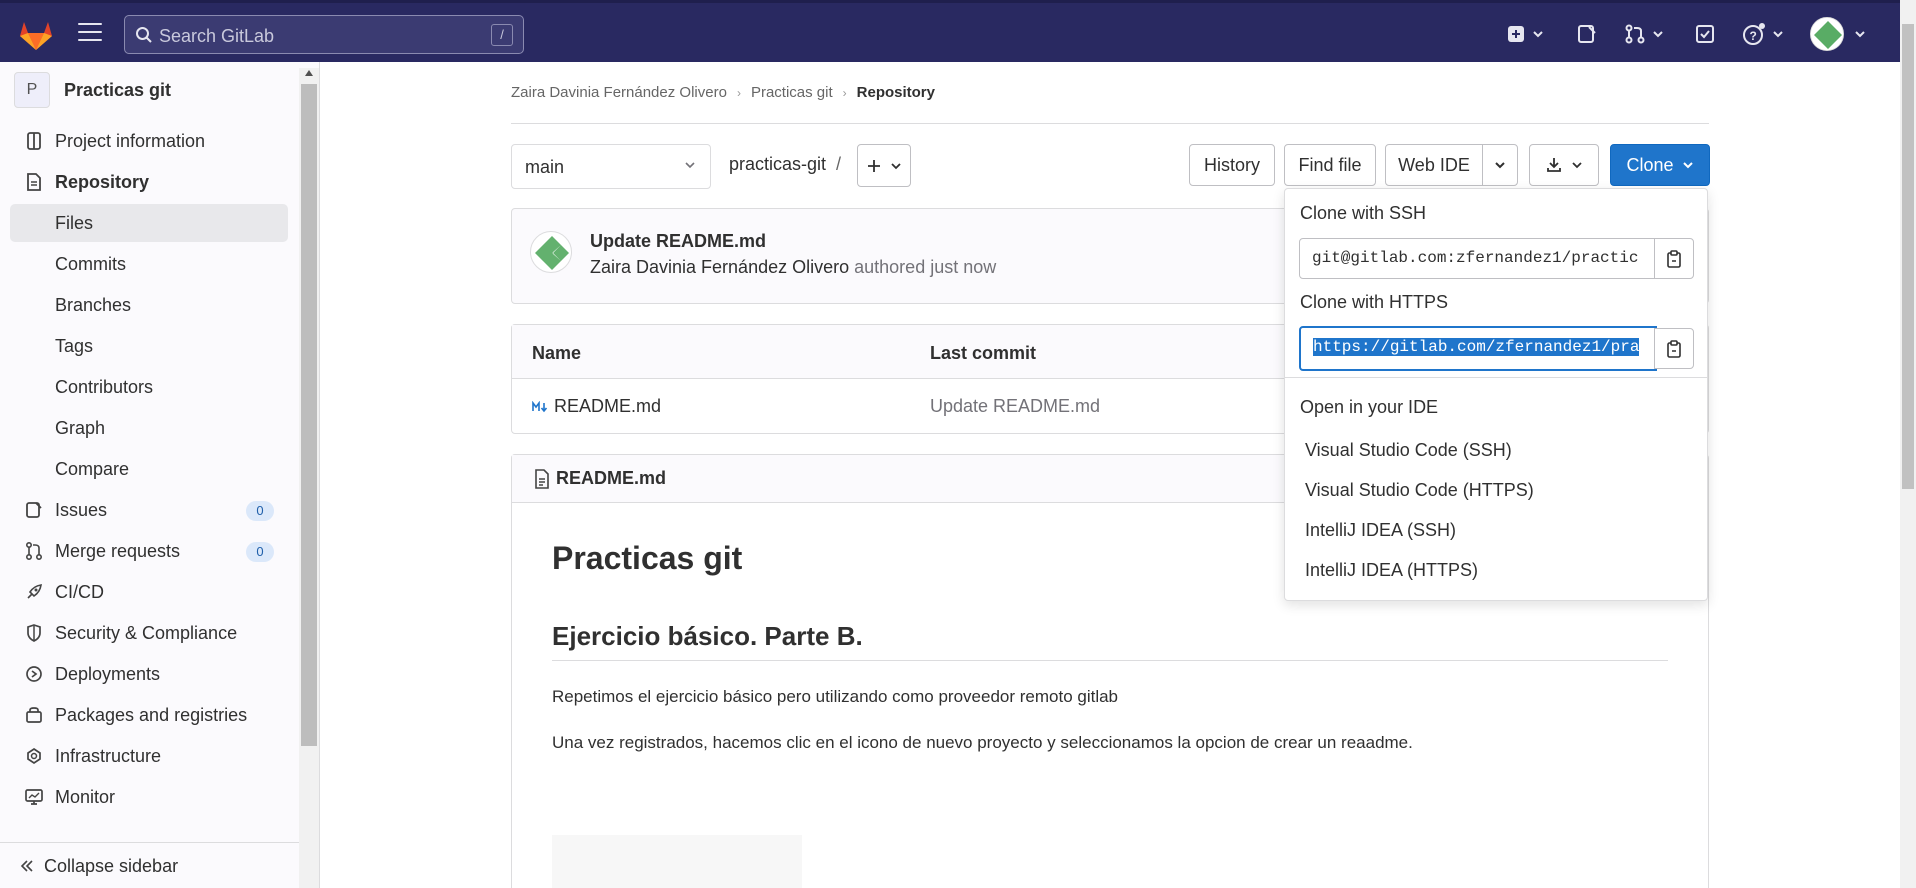  I want to click on repo-path: practicas-git /, so click(785, 164).